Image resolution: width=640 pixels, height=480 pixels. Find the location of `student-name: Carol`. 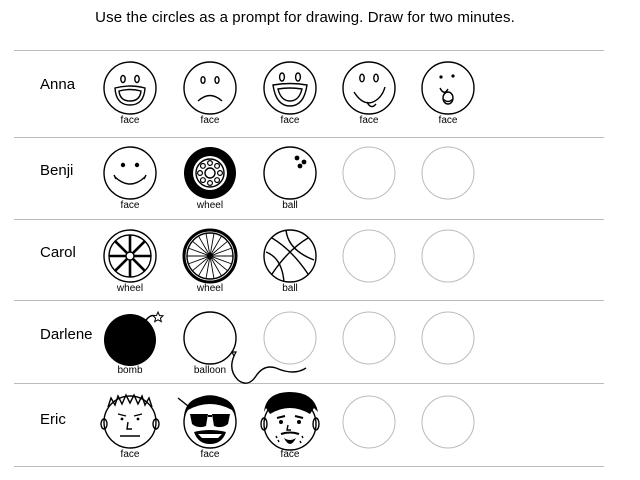

student-name: Carol is located at coordinates (58, 252).